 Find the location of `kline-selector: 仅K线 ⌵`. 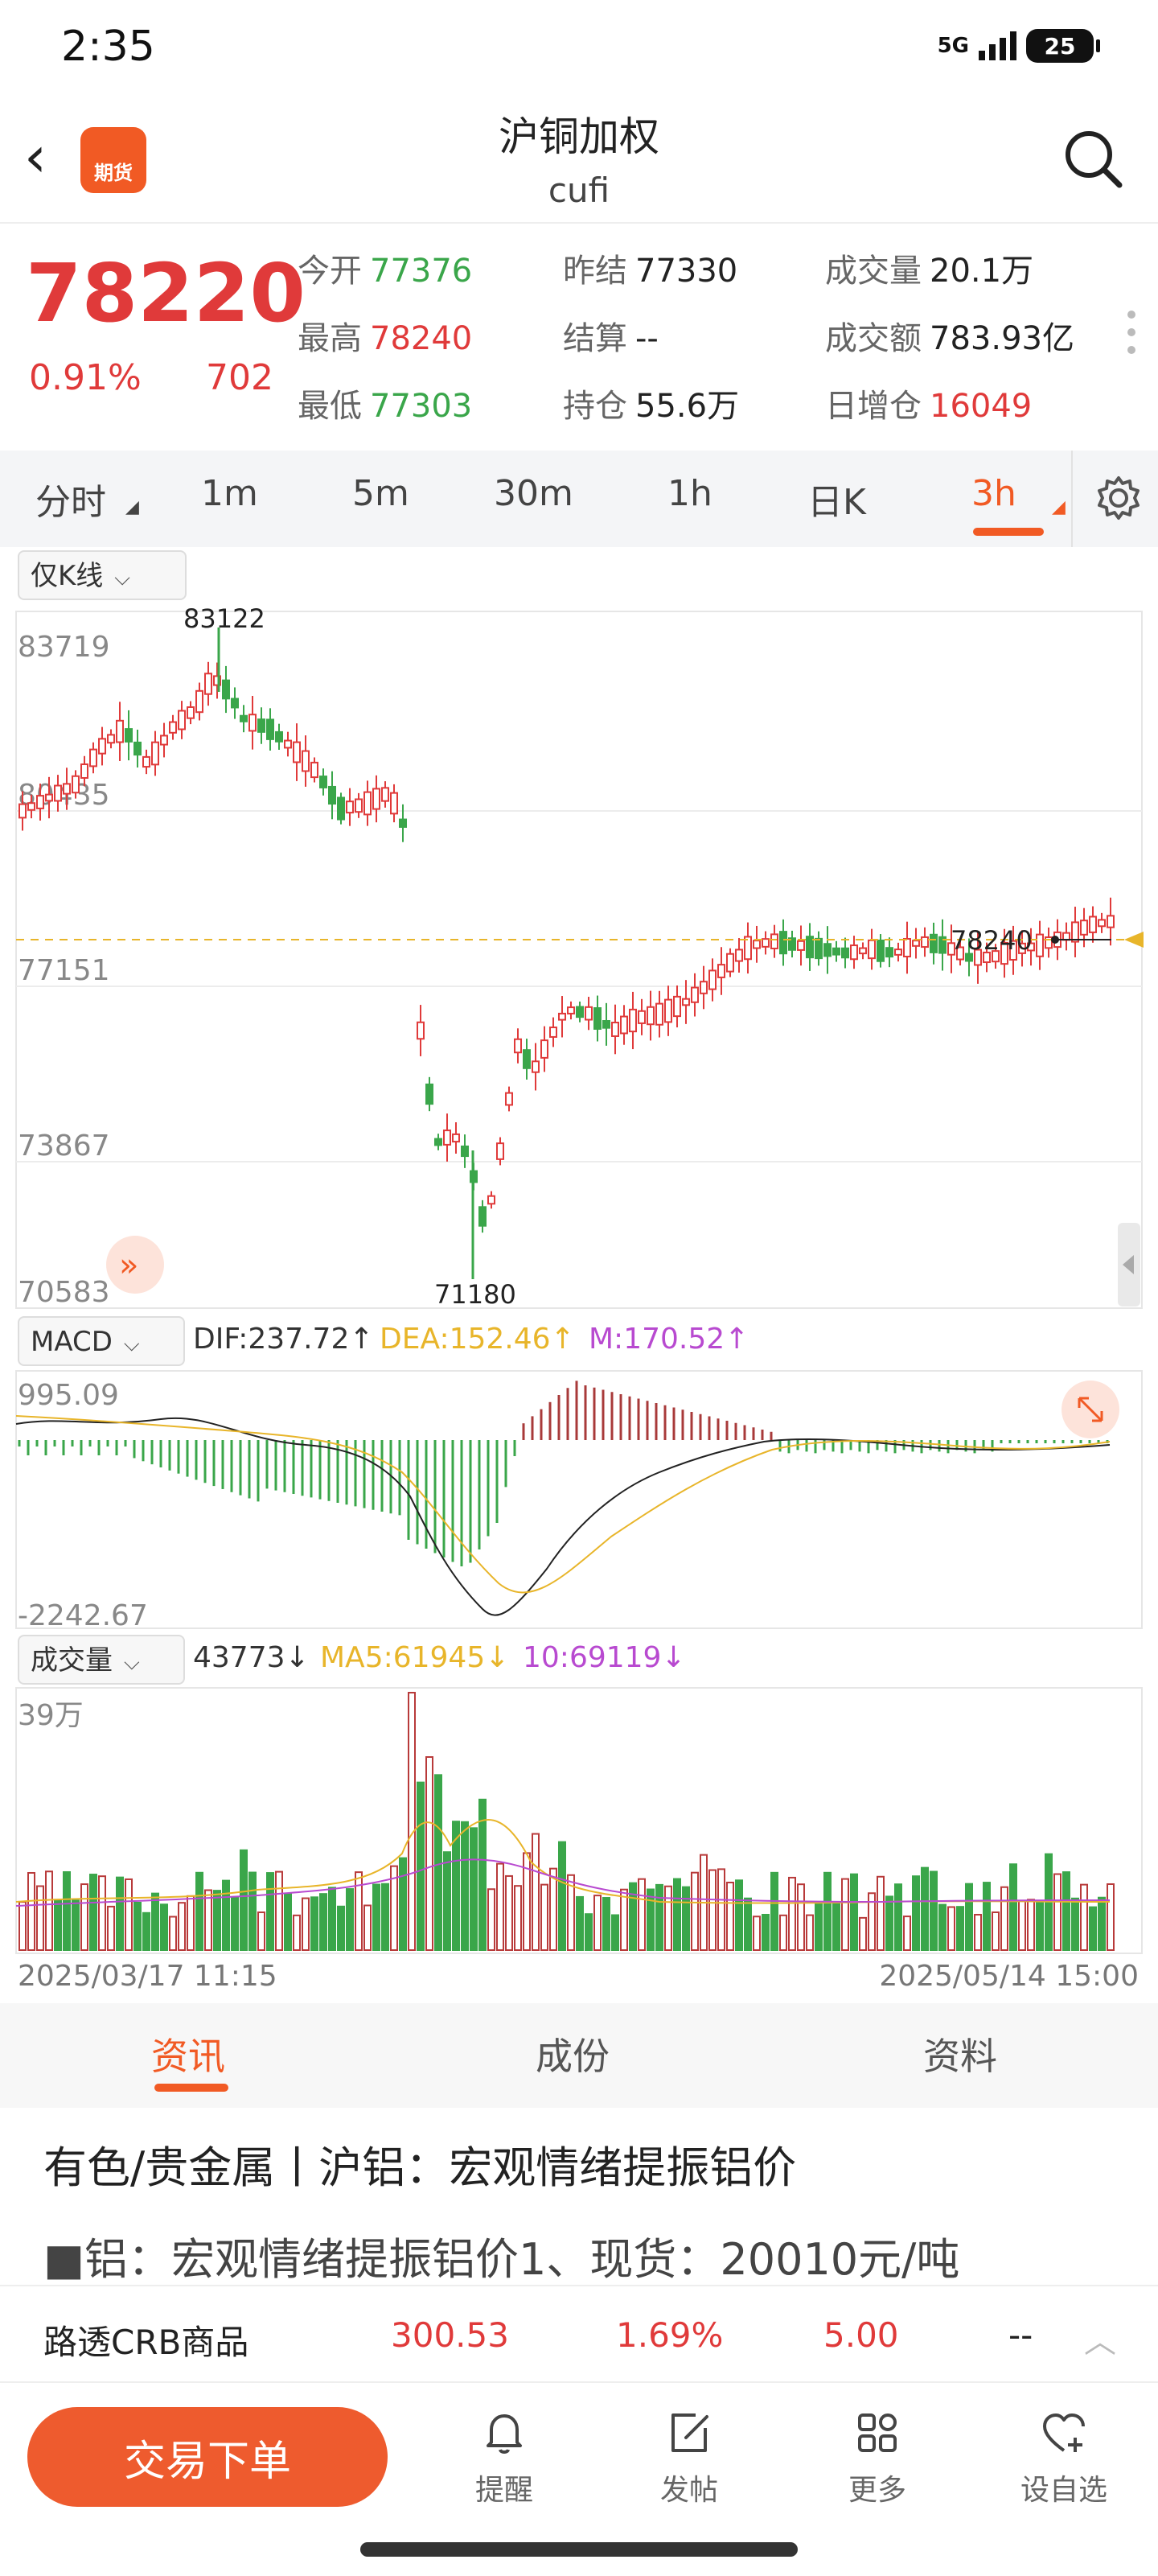

kline-selector: 仅K线 ⌵ is located at coordinates (102, 575).